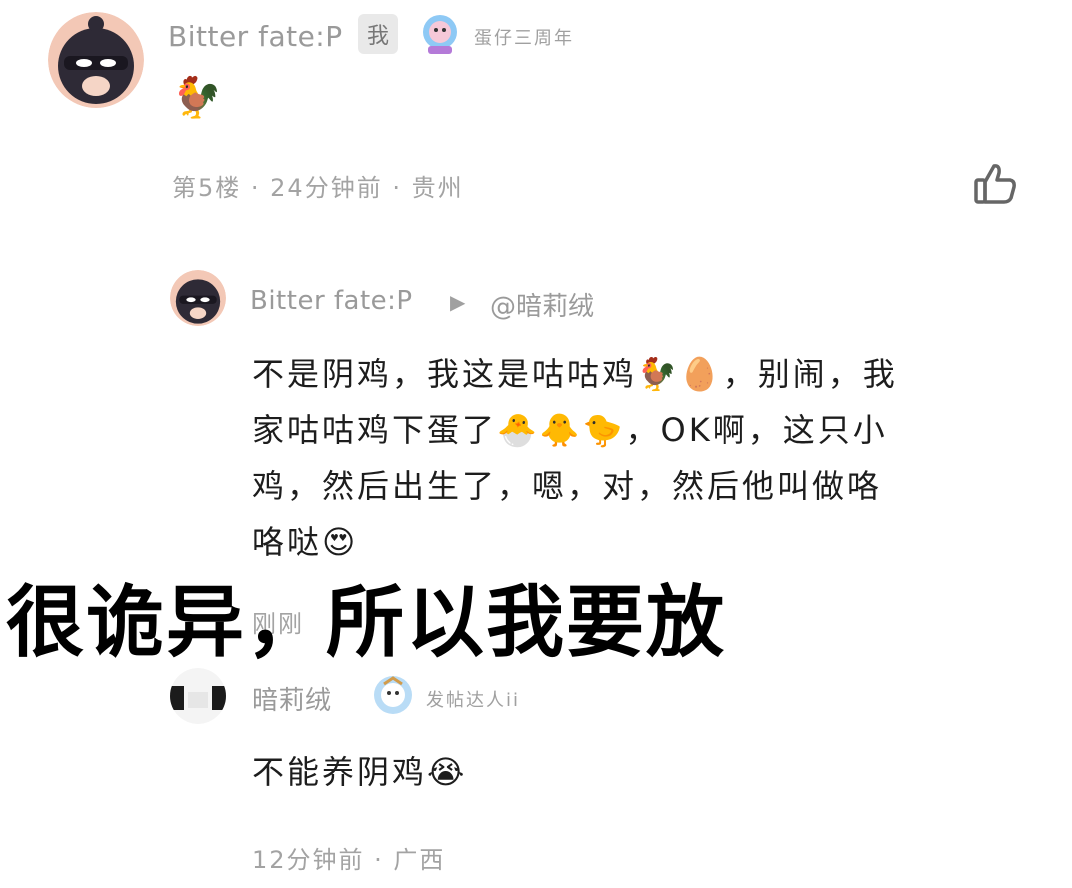 The height and width of the screenshot is (888, 1072). What do you see at coordinates (447, 772) in the screenshot?
I see `crying-emoji: 😭` at bounding box center [447, 772].